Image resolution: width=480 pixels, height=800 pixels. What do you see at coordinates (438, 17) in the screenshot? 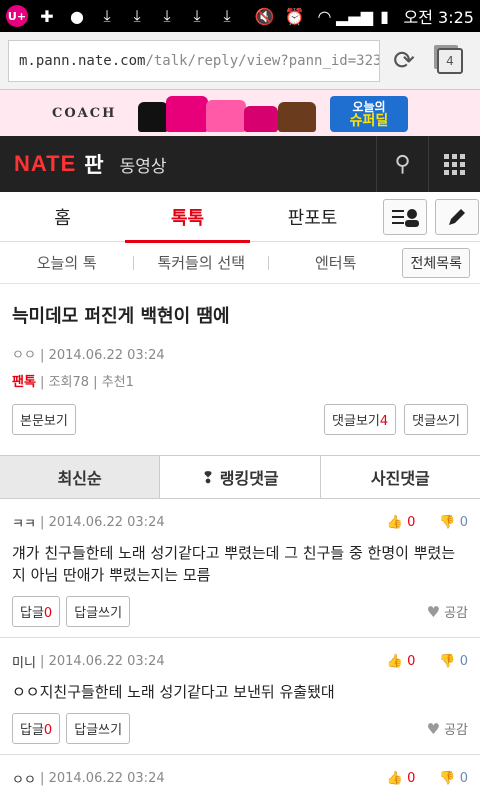
I see `clock: 오전 3:25` at bounding box center [438, 17].